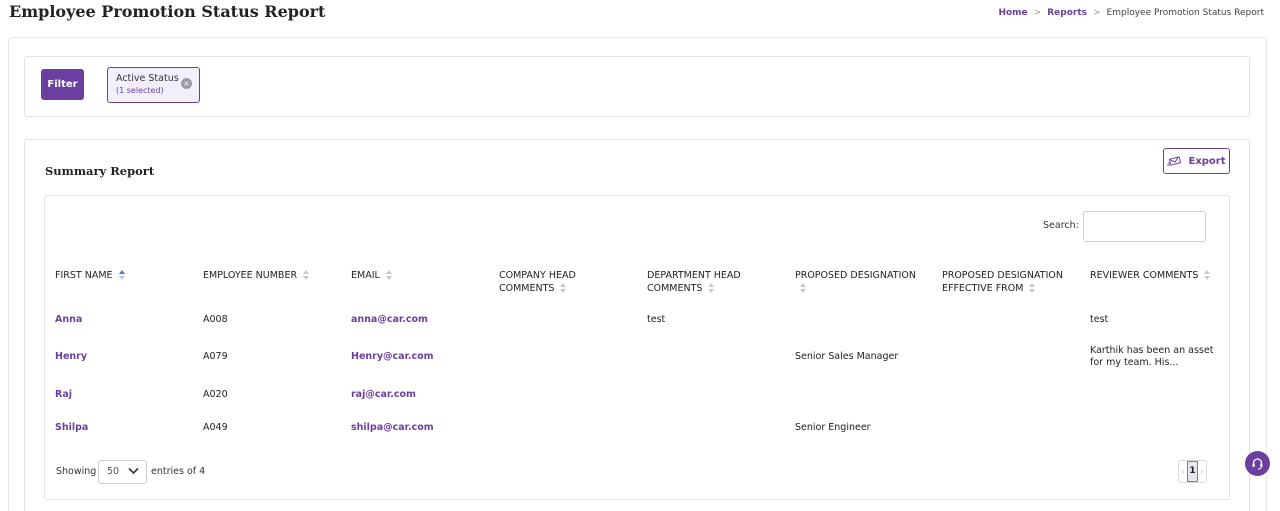 Image resolution: width=1280 pixels, height=511 pixels. What do you see at coordinates (1002, 282) in the screenshot?
I see `column-header-effective-from: PROPOSED DESIGNATION EFFECTIVE FROM` at bounding box center [1002, 282].